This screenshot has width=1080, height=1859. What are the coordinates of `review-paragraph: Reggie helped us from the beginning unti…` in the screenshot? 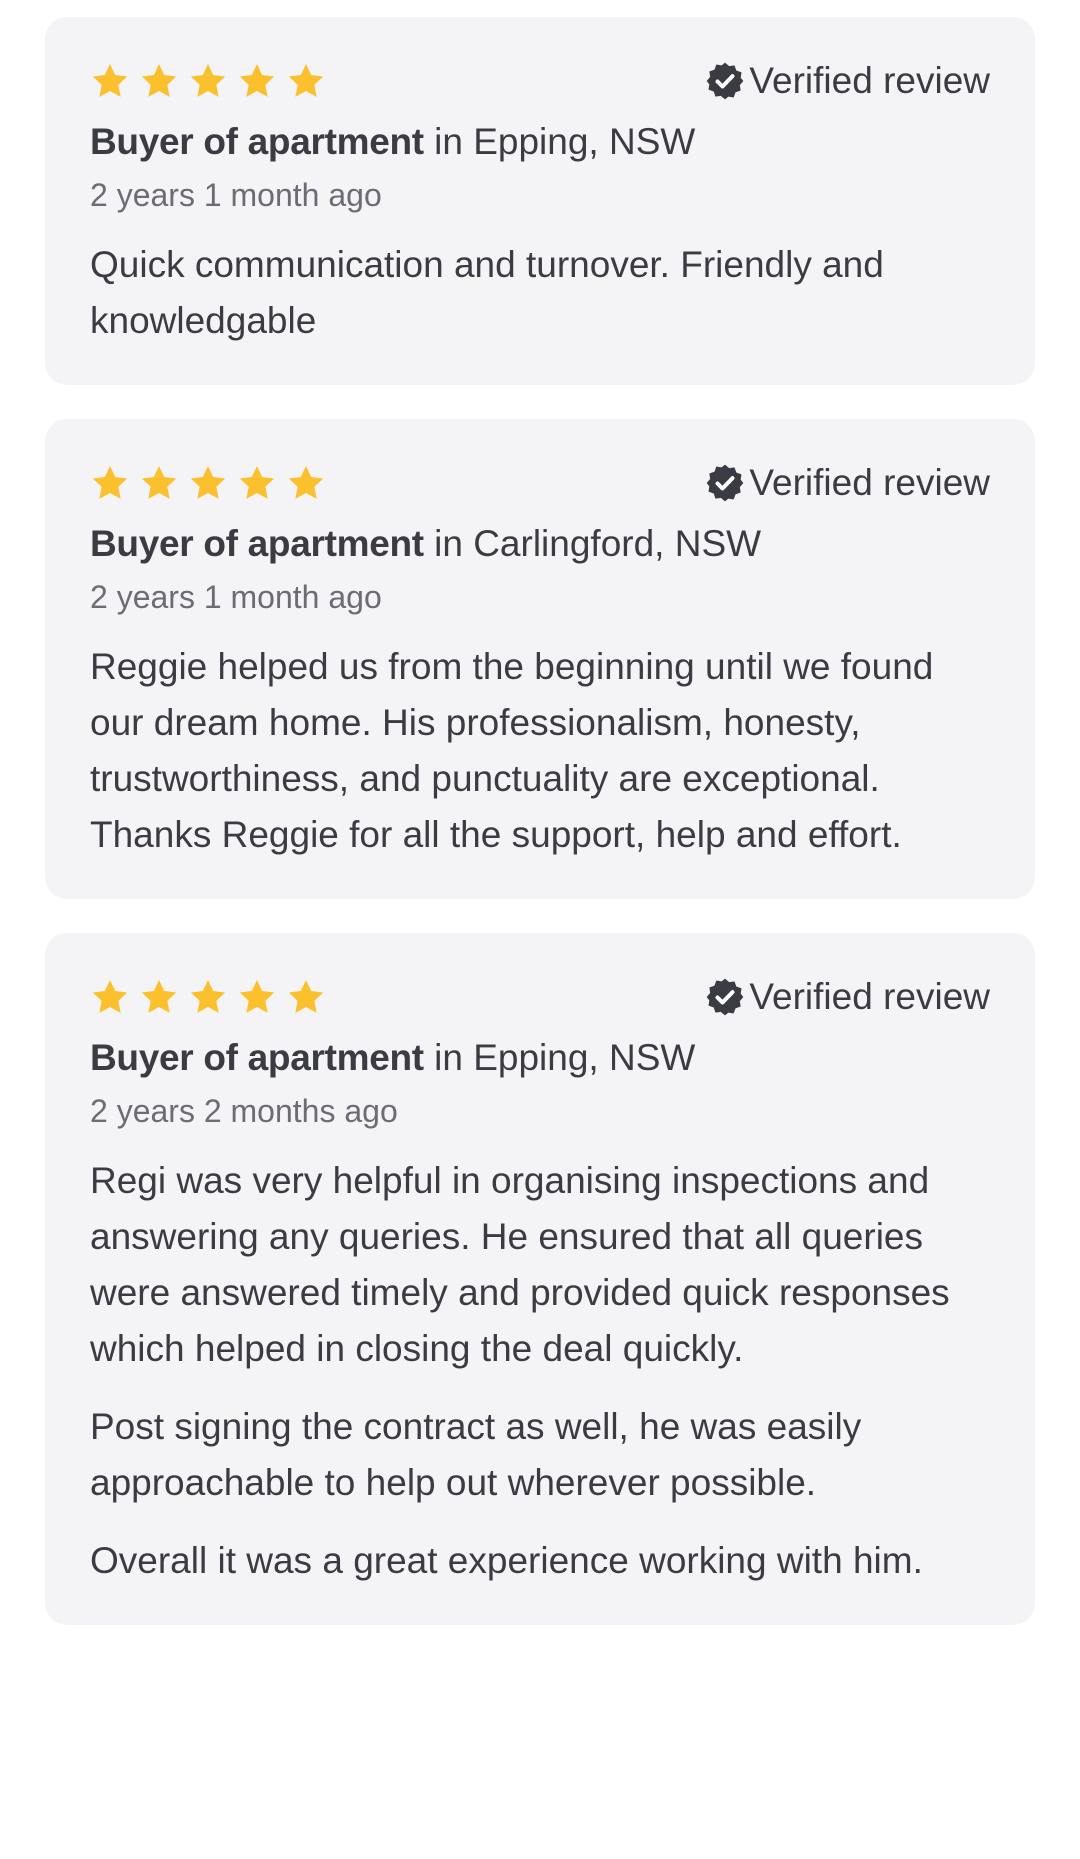 It's located at (512, 750).